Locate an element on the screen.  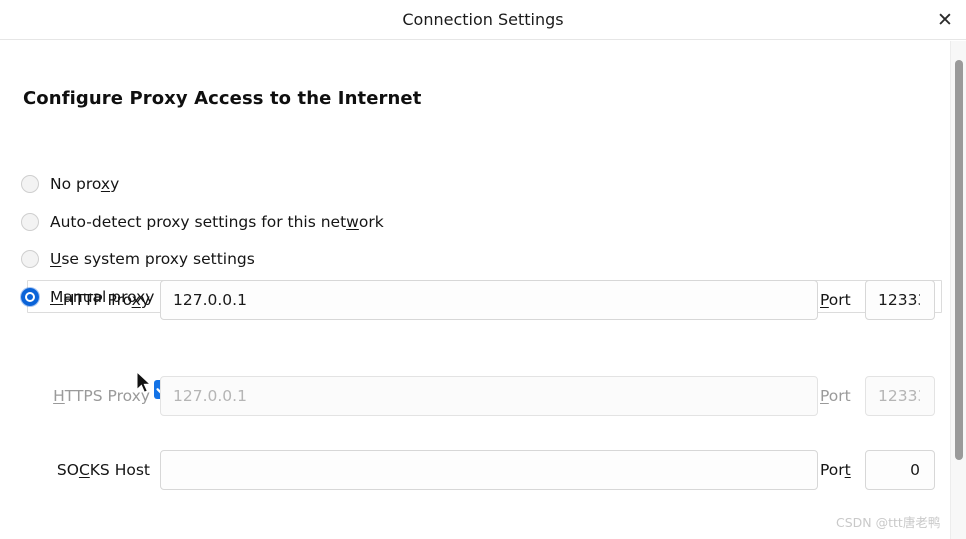
dialog-title: Connection Settings is located at coordinates (483, 19).